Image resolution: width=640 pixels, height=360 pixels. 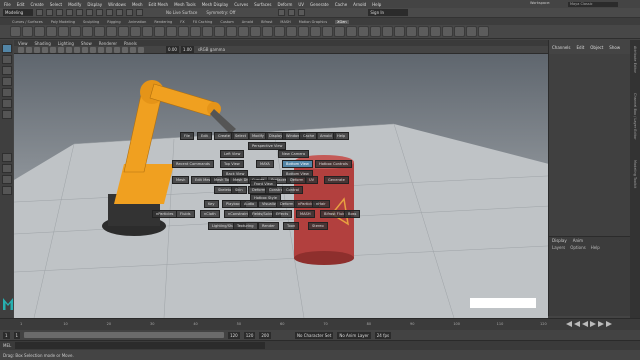 What do you see at coordinates (635, 174) in the screenshot?
I see `side-tab-modeling-toolkit: Modeling Toolkit` at bounding box center [635, 174].